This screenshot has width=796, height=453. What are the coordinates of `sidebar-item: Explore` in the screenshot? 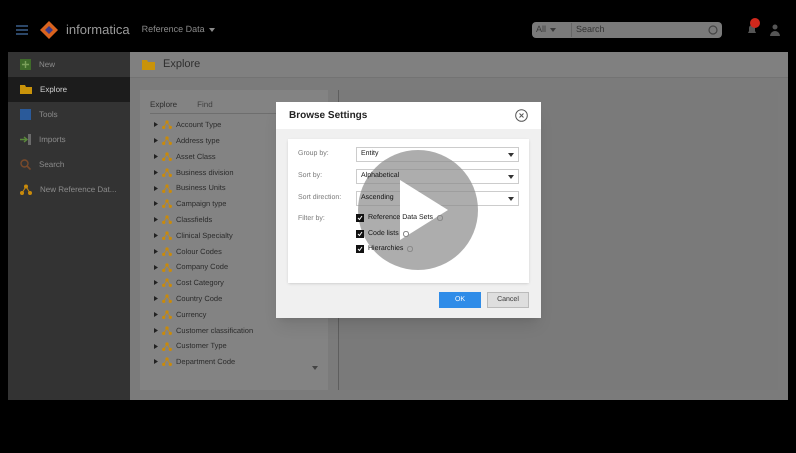 It's located at (69, 89).